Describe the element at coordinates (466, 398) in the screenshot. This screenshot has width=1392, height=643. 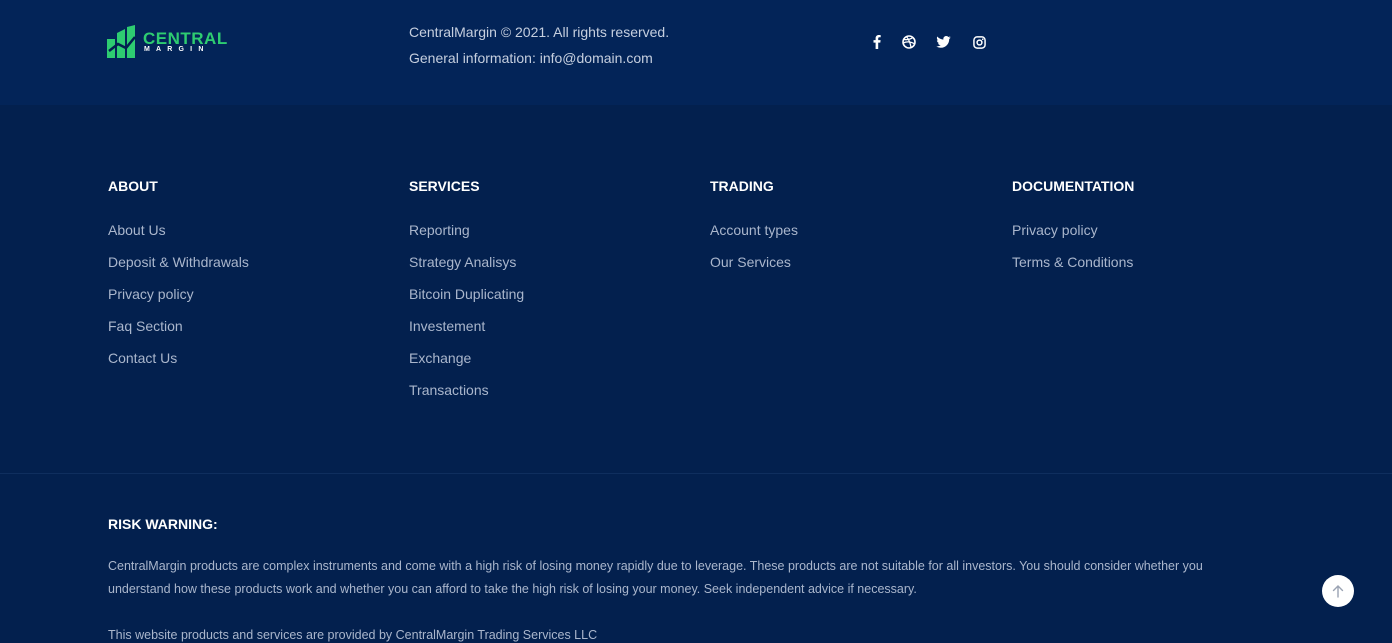
I see `footer-link: Transactions` at that location.